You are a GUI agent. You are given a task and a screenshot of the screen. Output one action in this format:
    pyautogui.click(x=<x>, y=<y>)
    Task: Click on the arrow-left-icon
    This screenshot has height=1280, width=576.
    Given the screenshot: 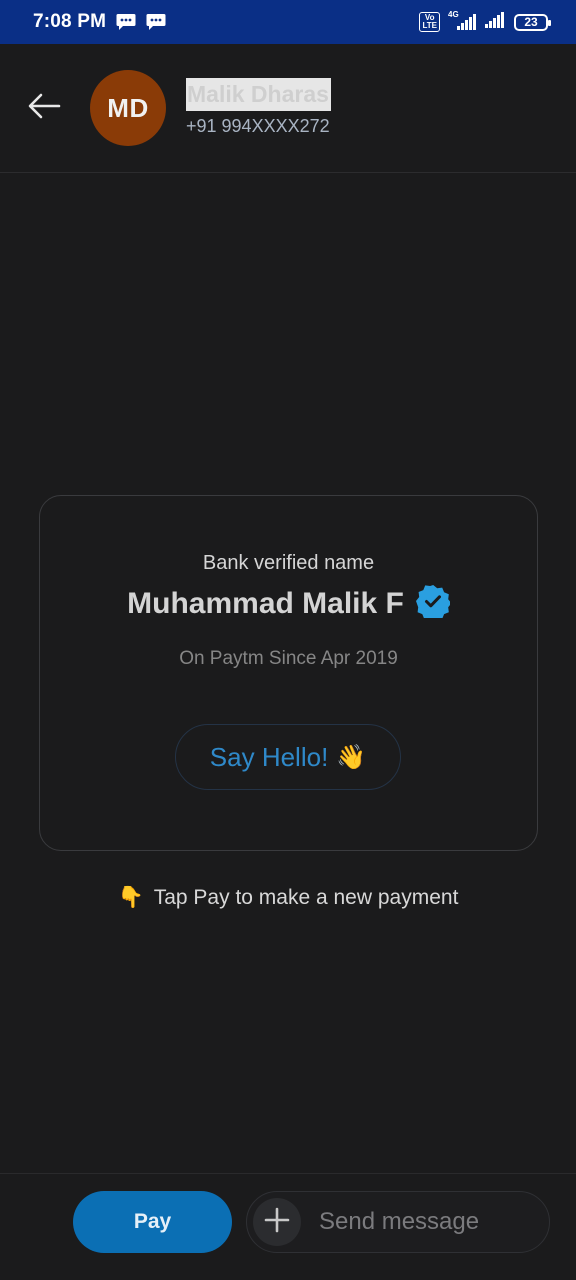 What is the action you would take?
    pyautogui.click(x=44, y=108)
    